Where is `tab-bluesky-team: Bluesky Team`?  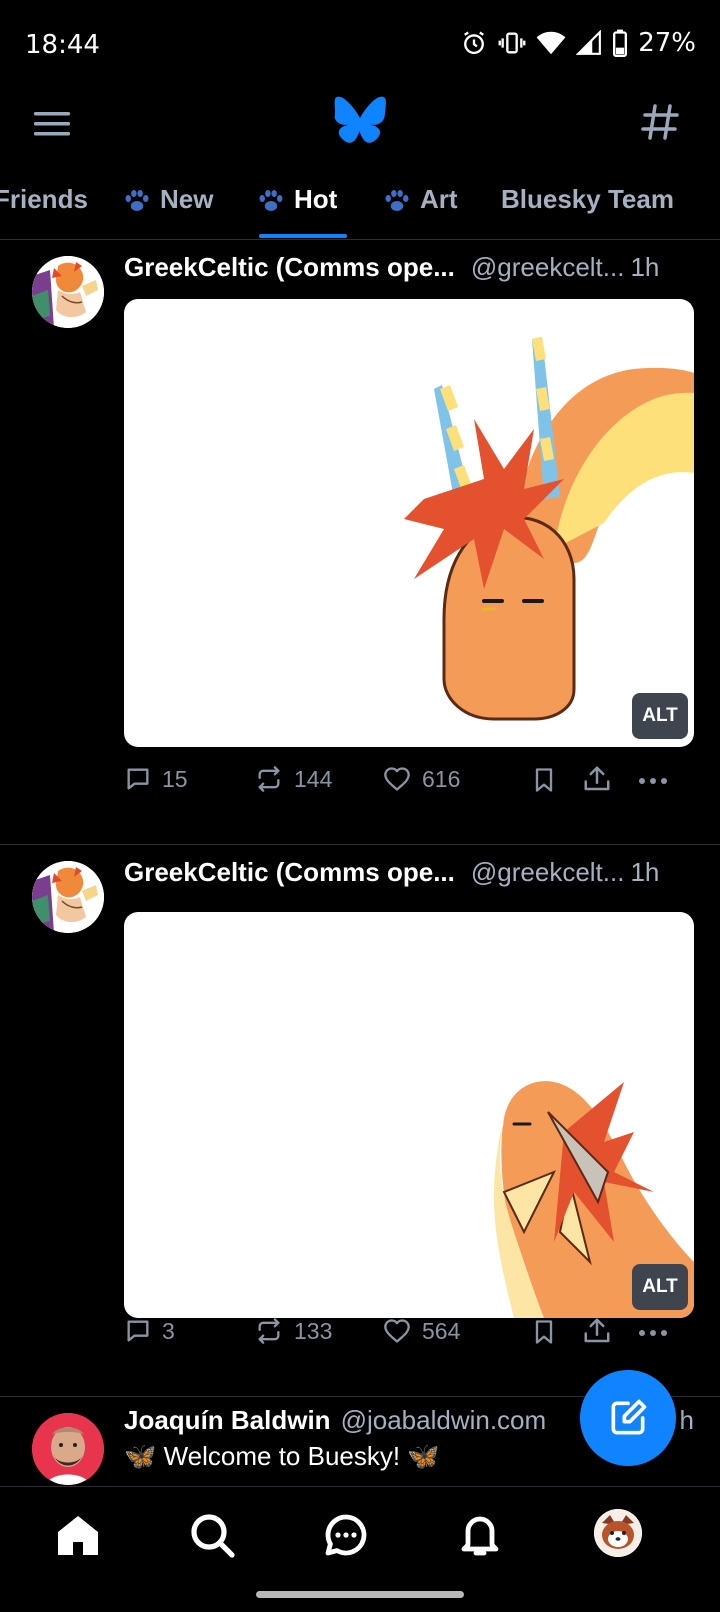
tab-bluesky-team: Bluesky Team is located at coordinates (587, 211).